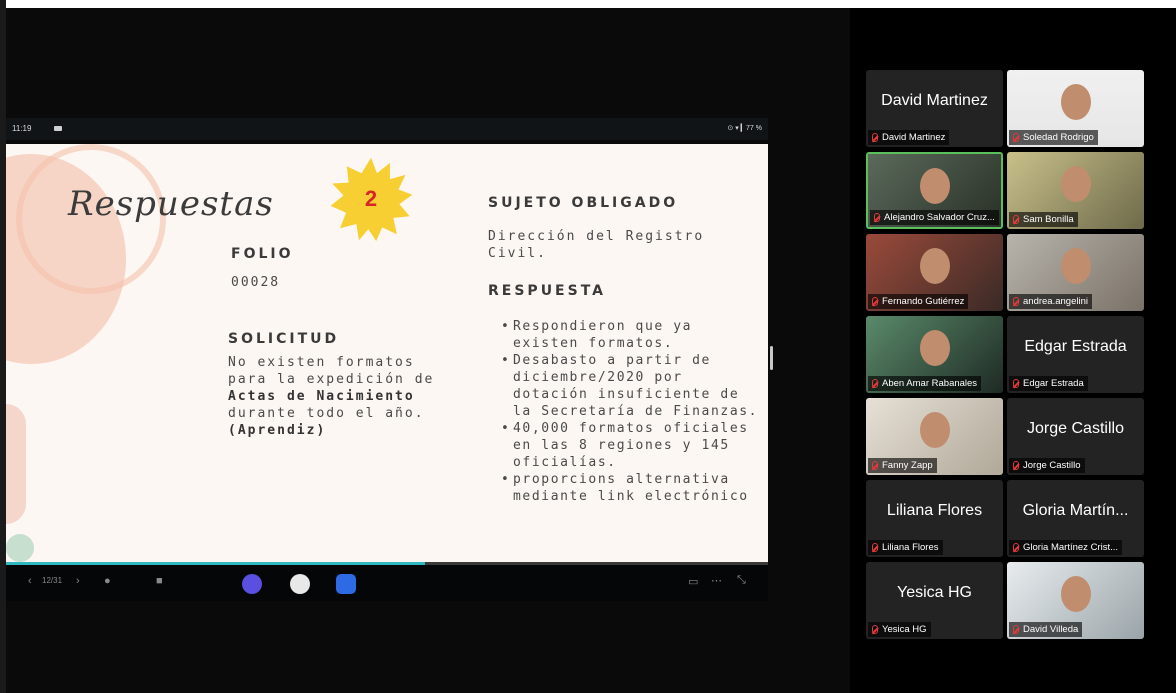  Describe the element at coordinates (371, 198) in the screenshot. I see `slide-number: 2` at that location.